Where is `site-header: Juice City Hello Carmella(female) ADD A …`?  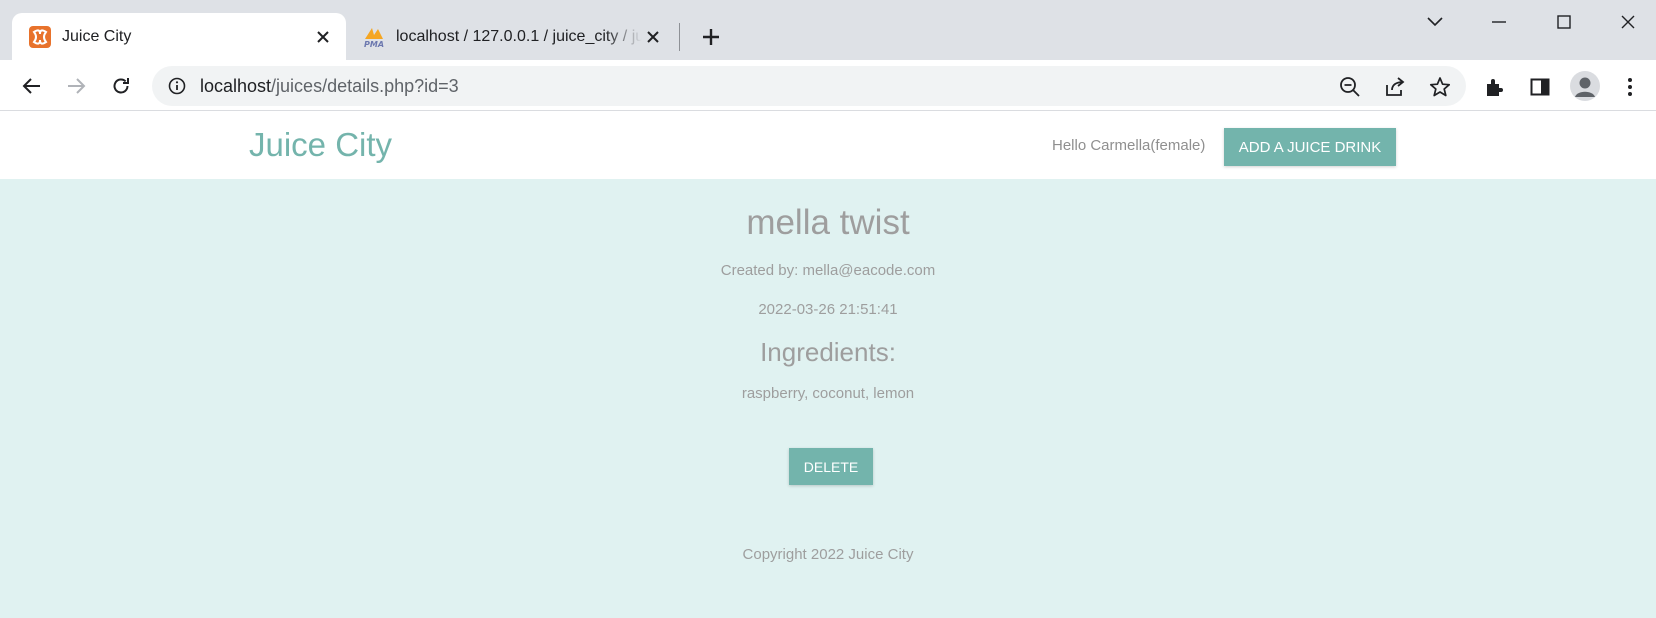
site-header: Juice City Hello Carmella(female) ADD A … is located at coordinates (828, 145).